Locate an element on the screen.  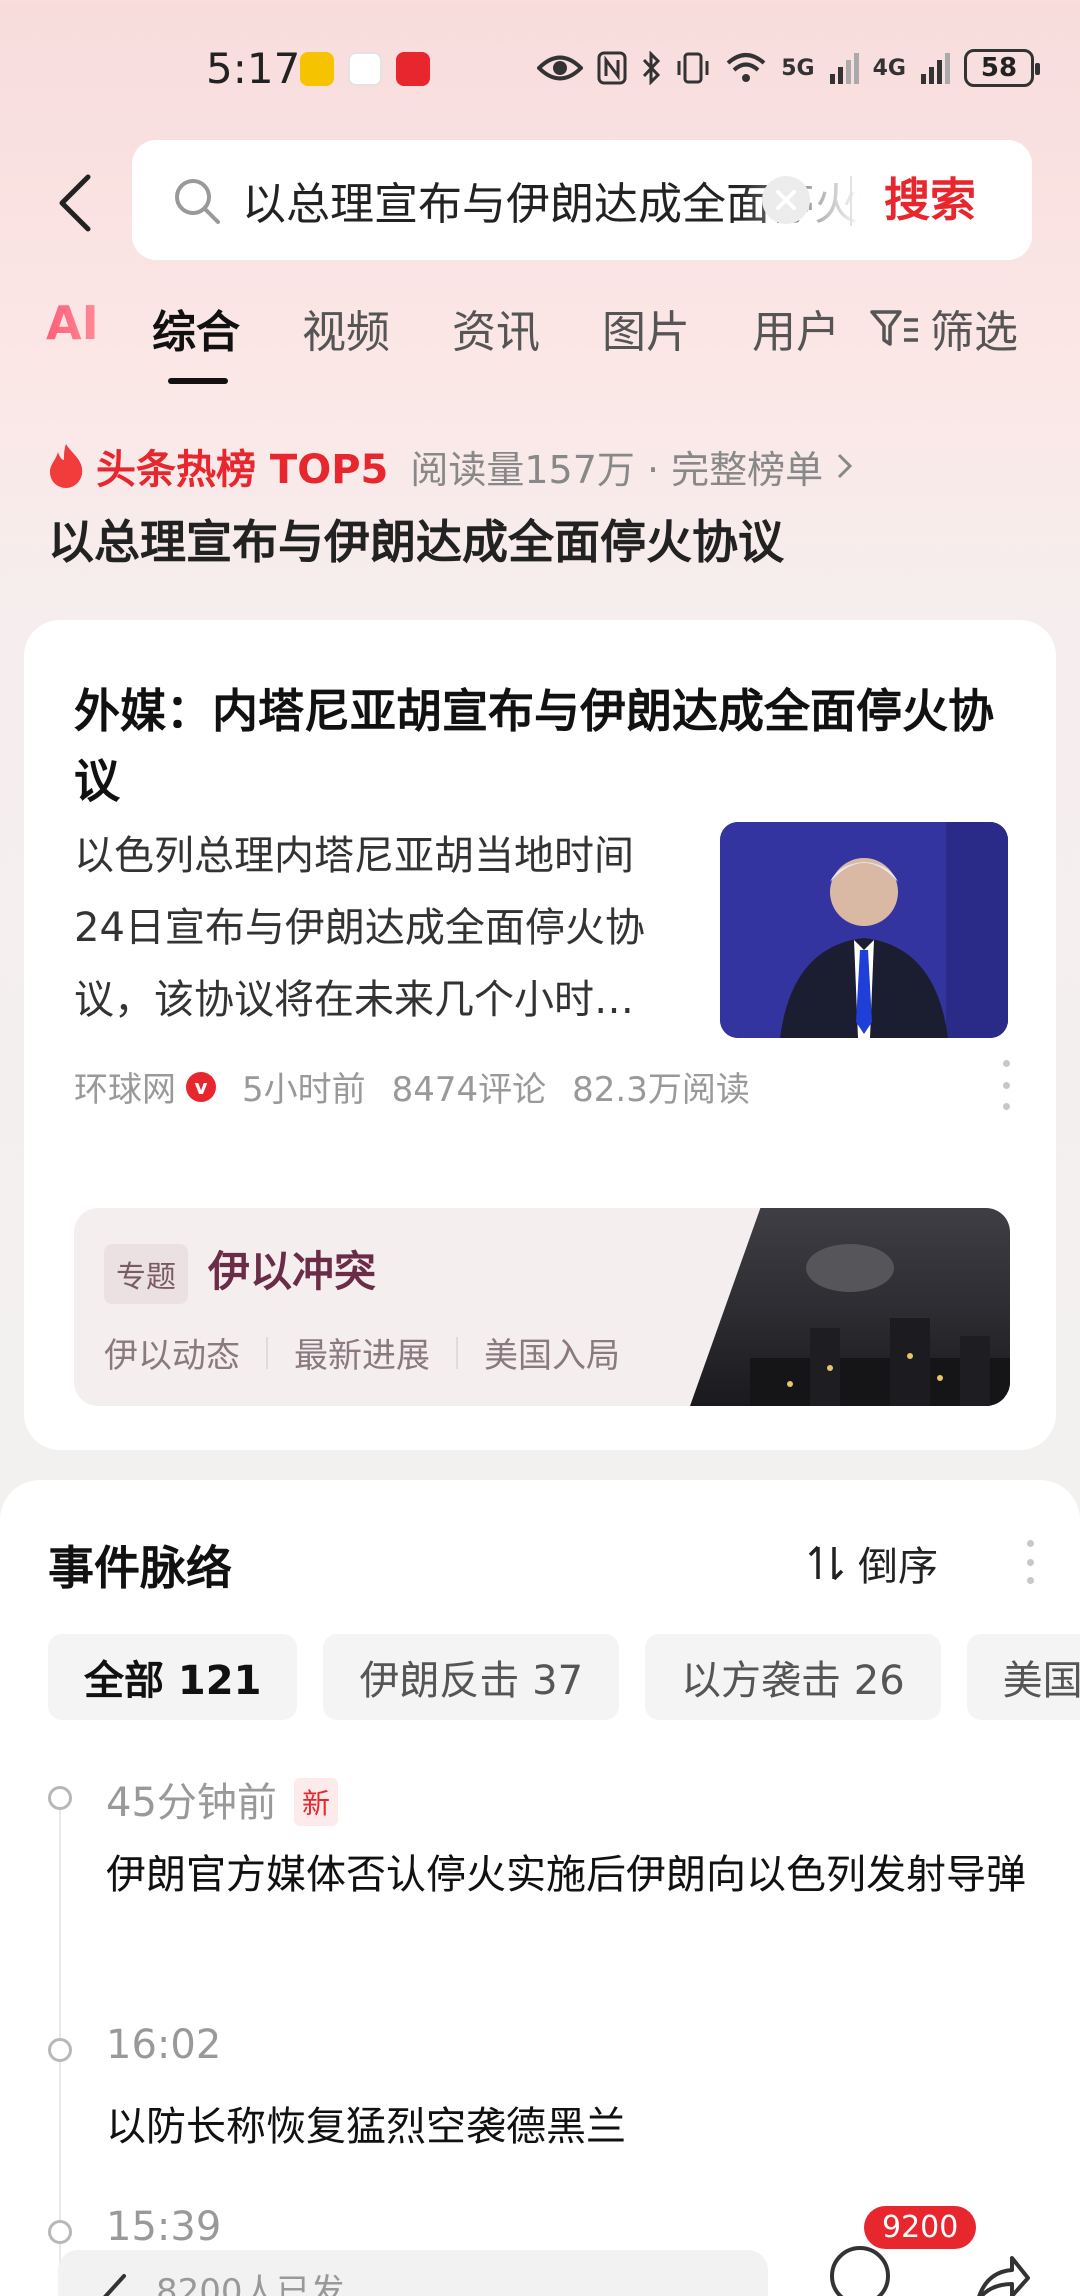
tab-news: 资讯 is located at coordinates (496, 328).